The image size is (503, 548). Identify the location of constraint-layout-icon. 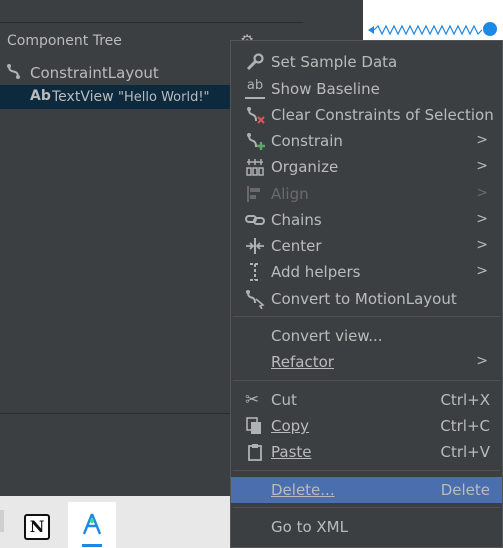
(13, 71).